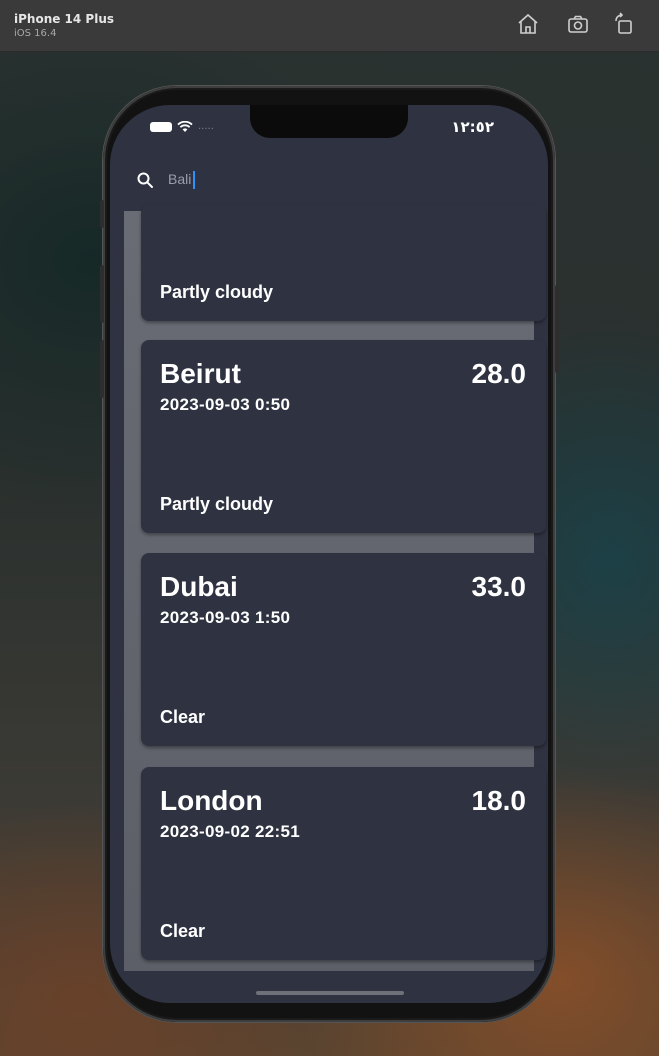  I want to click on card-temperature: 28.0, so click(499, 373).